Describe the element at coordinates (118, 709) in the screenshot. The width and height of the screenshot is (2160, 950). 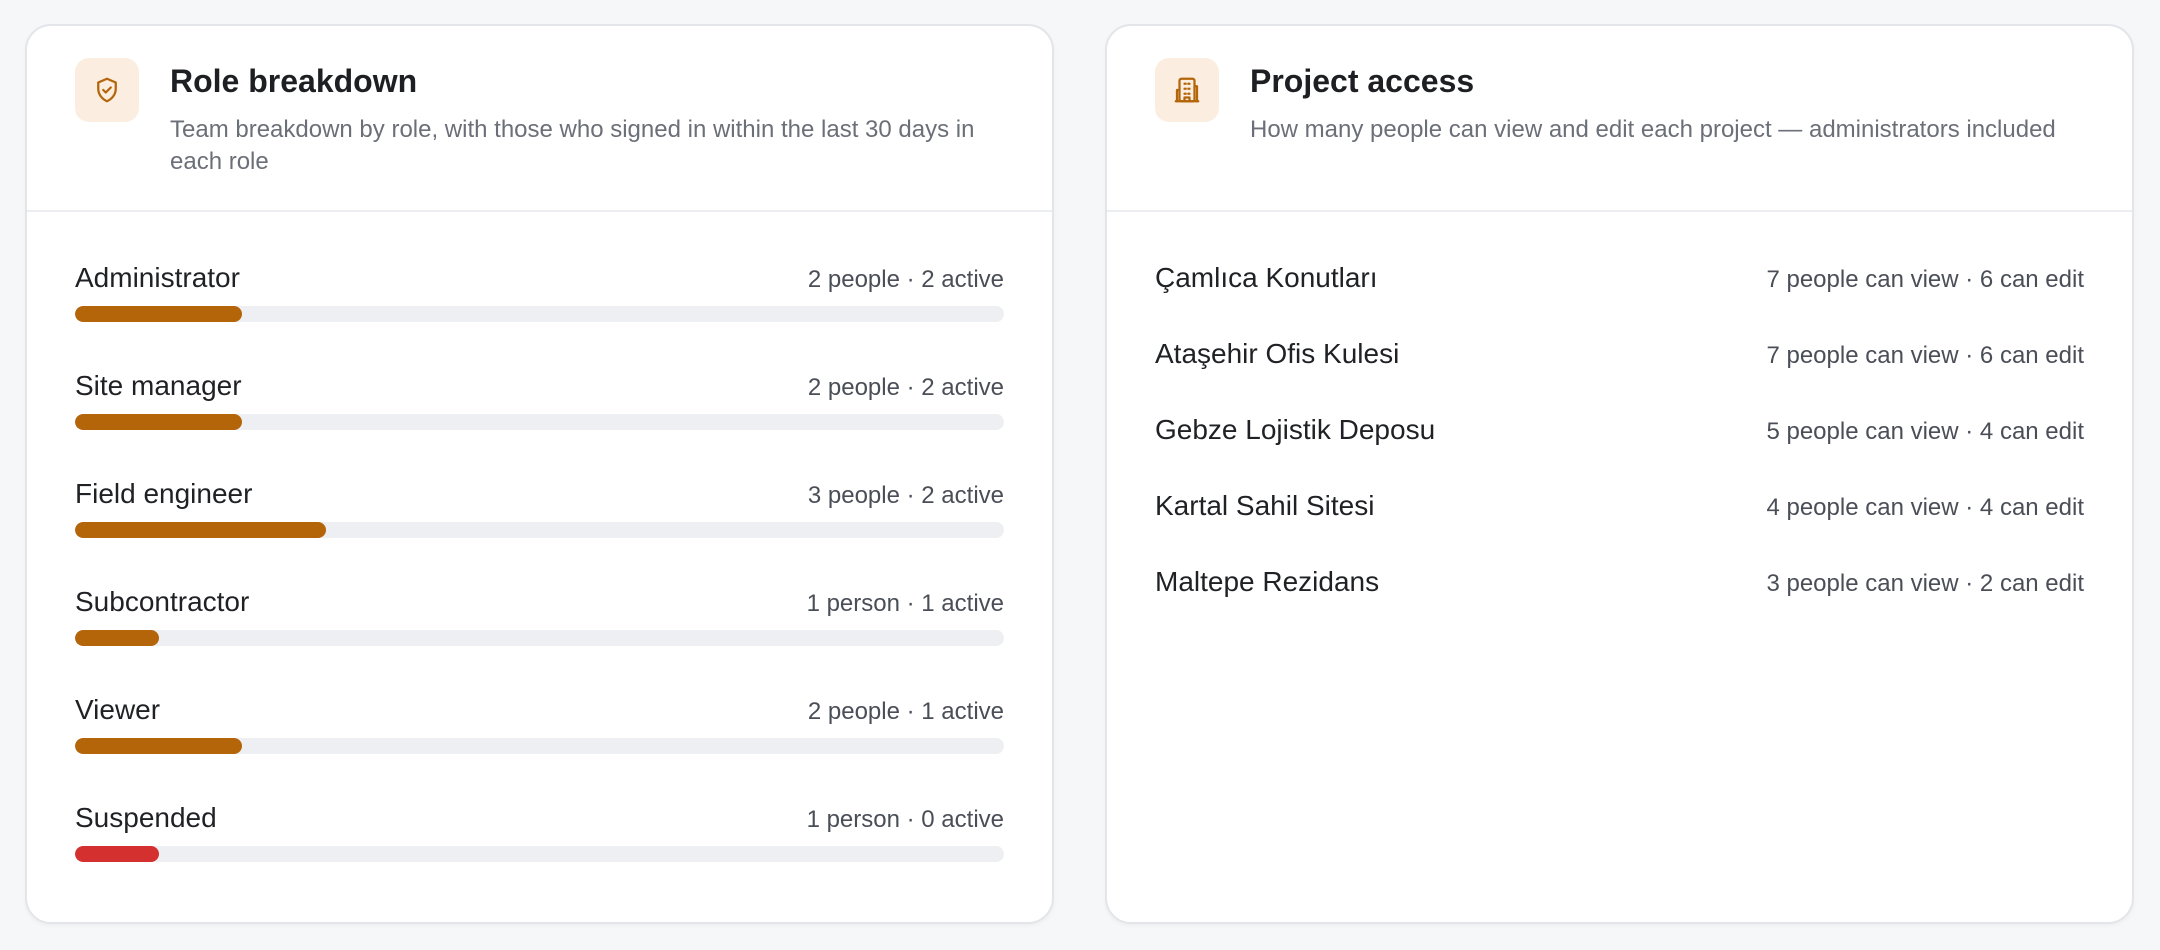
I see `role-name: Viewer` at that location.